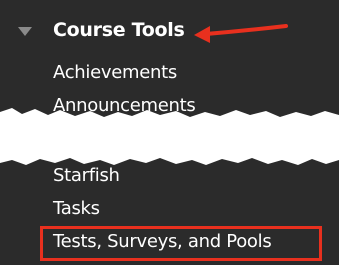  Describe the element at coordinates (115, 72) in the screenshot. I see `menu-item-achievements: Achievements` at that location.